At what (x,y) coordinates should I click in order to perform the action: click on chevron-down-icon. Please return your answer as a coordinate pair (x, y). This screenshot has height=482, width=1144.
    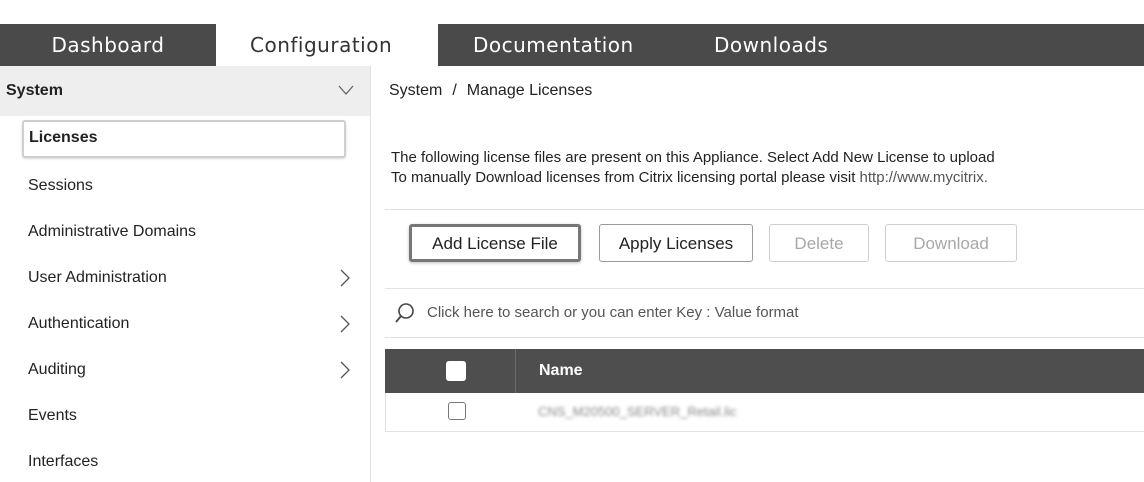
    Looking at the image, I should click on (346, 90).